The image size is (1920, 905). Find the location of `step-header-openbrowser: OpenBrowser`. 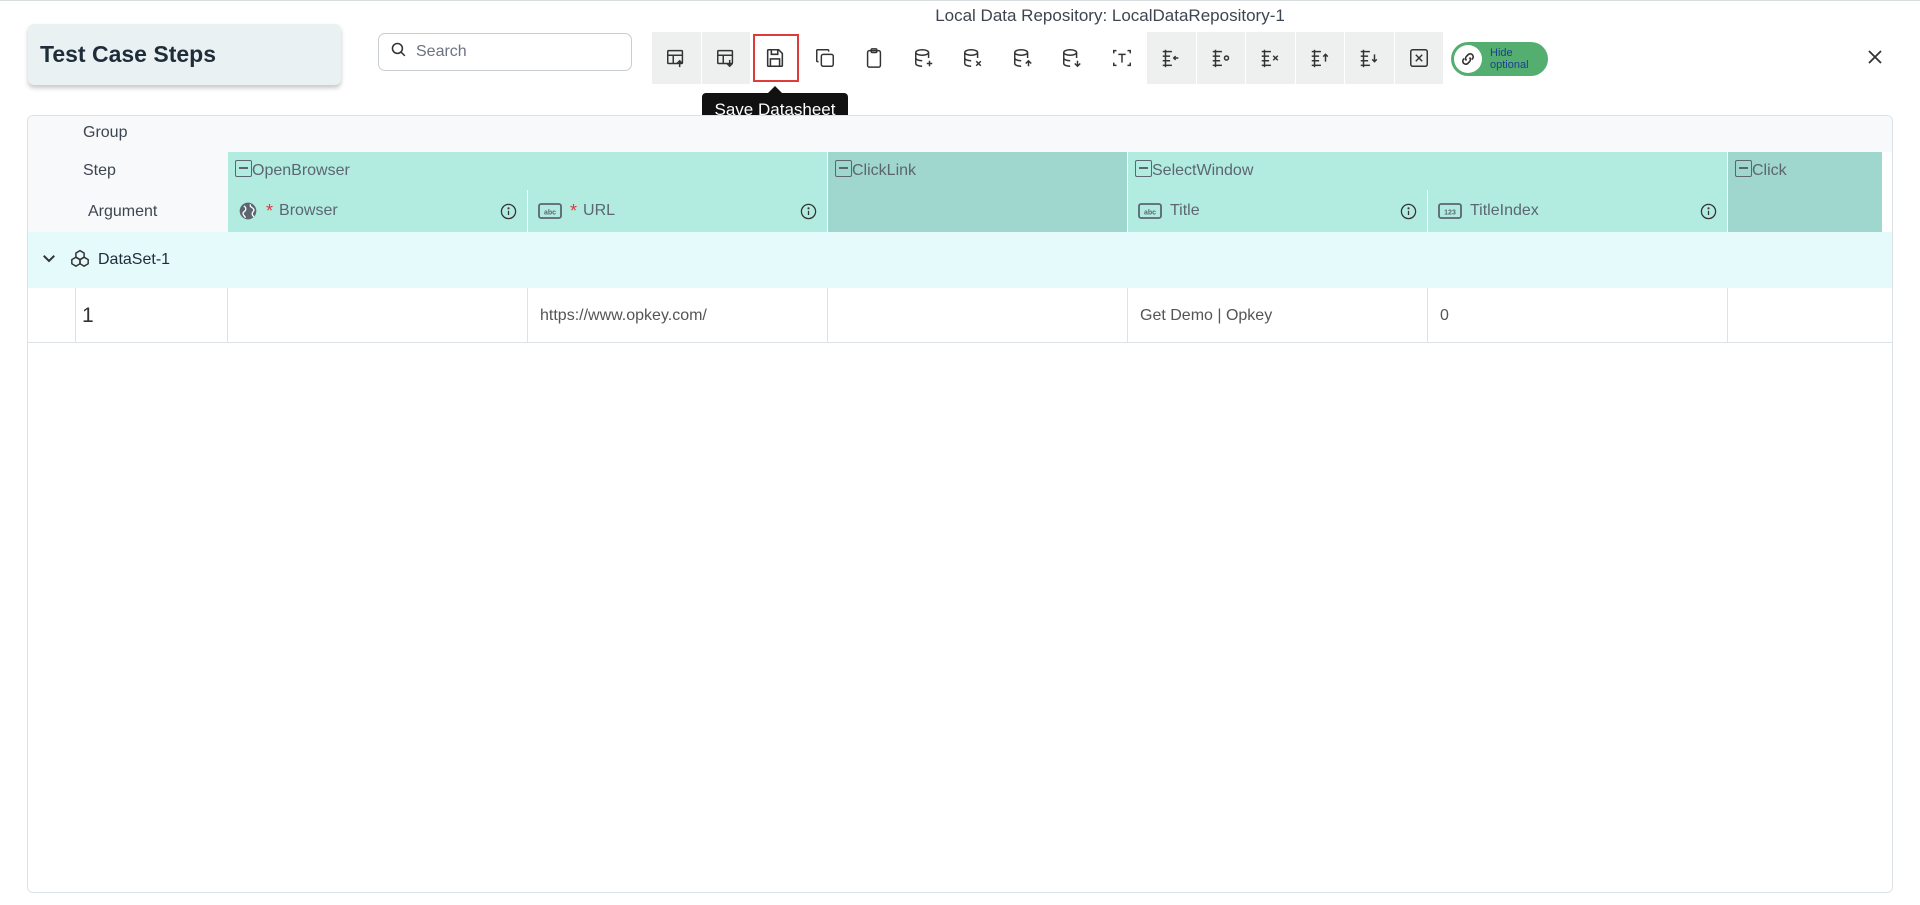

step-header-openbrowser: OpenBrowser is located at coordinates (528, 171).